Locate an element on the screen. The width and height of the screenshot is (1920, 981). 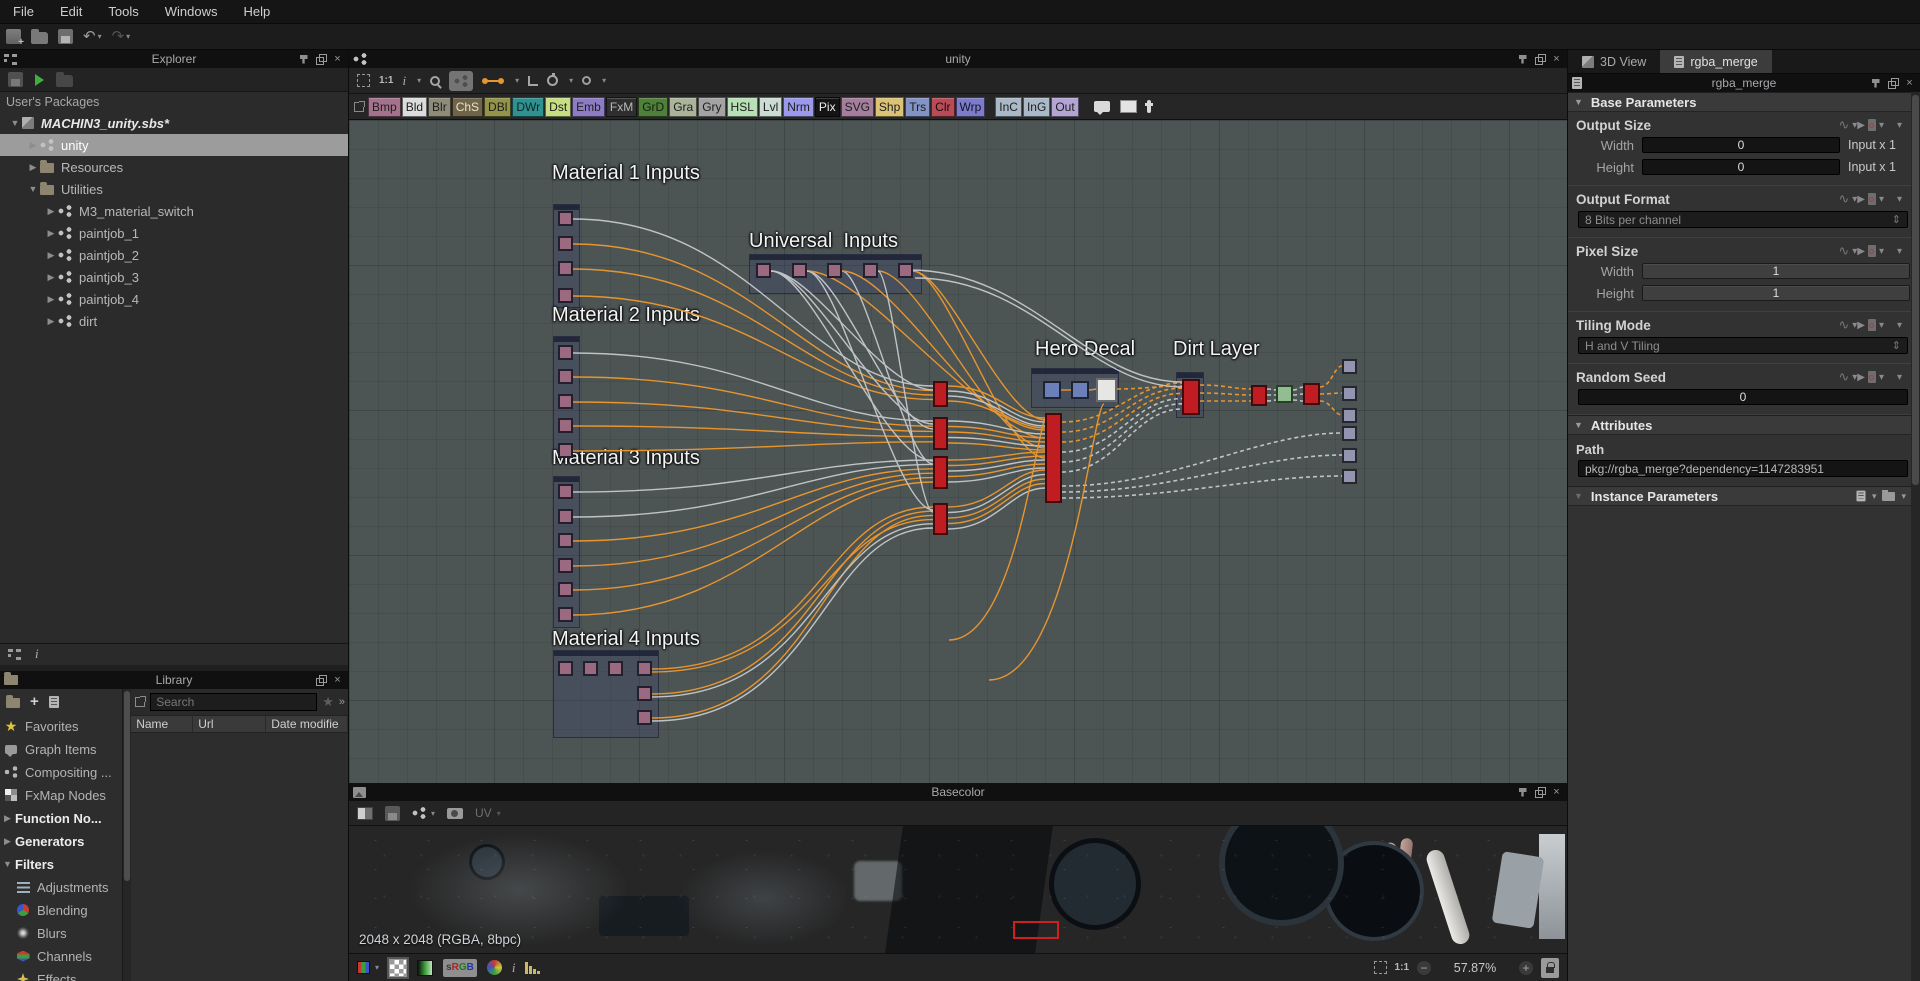
filter-button-gry: Gry is located at coordinates (712, 106).